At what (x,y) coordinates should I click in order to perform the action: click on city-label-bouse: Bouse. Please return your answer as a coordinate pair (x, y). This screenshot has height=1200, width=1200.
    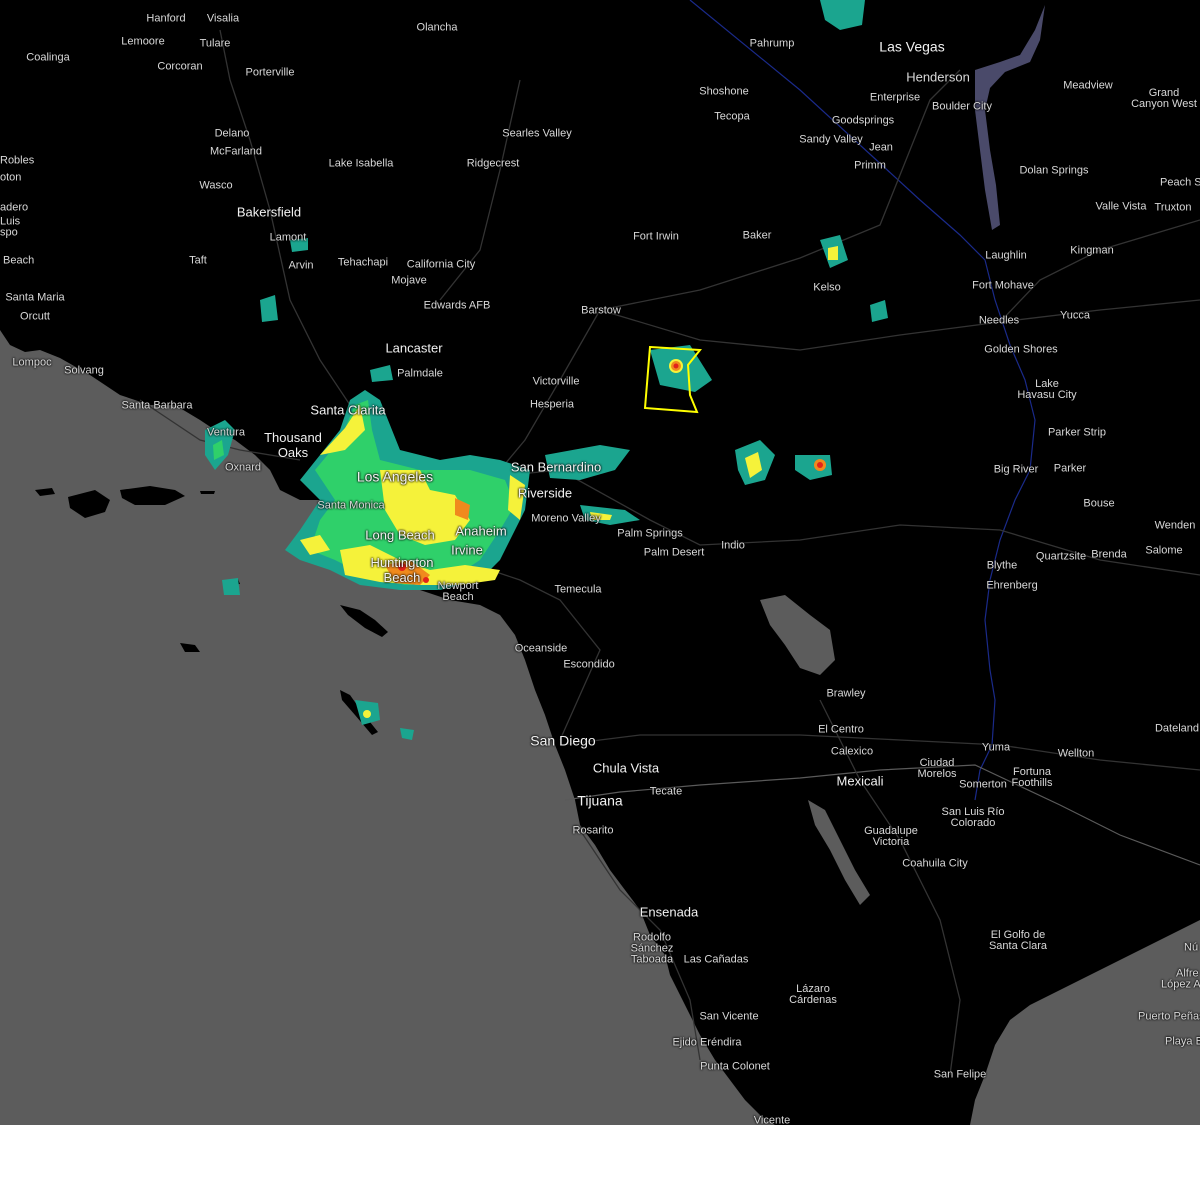
    Looking at the image, I should click on (1099, 503).